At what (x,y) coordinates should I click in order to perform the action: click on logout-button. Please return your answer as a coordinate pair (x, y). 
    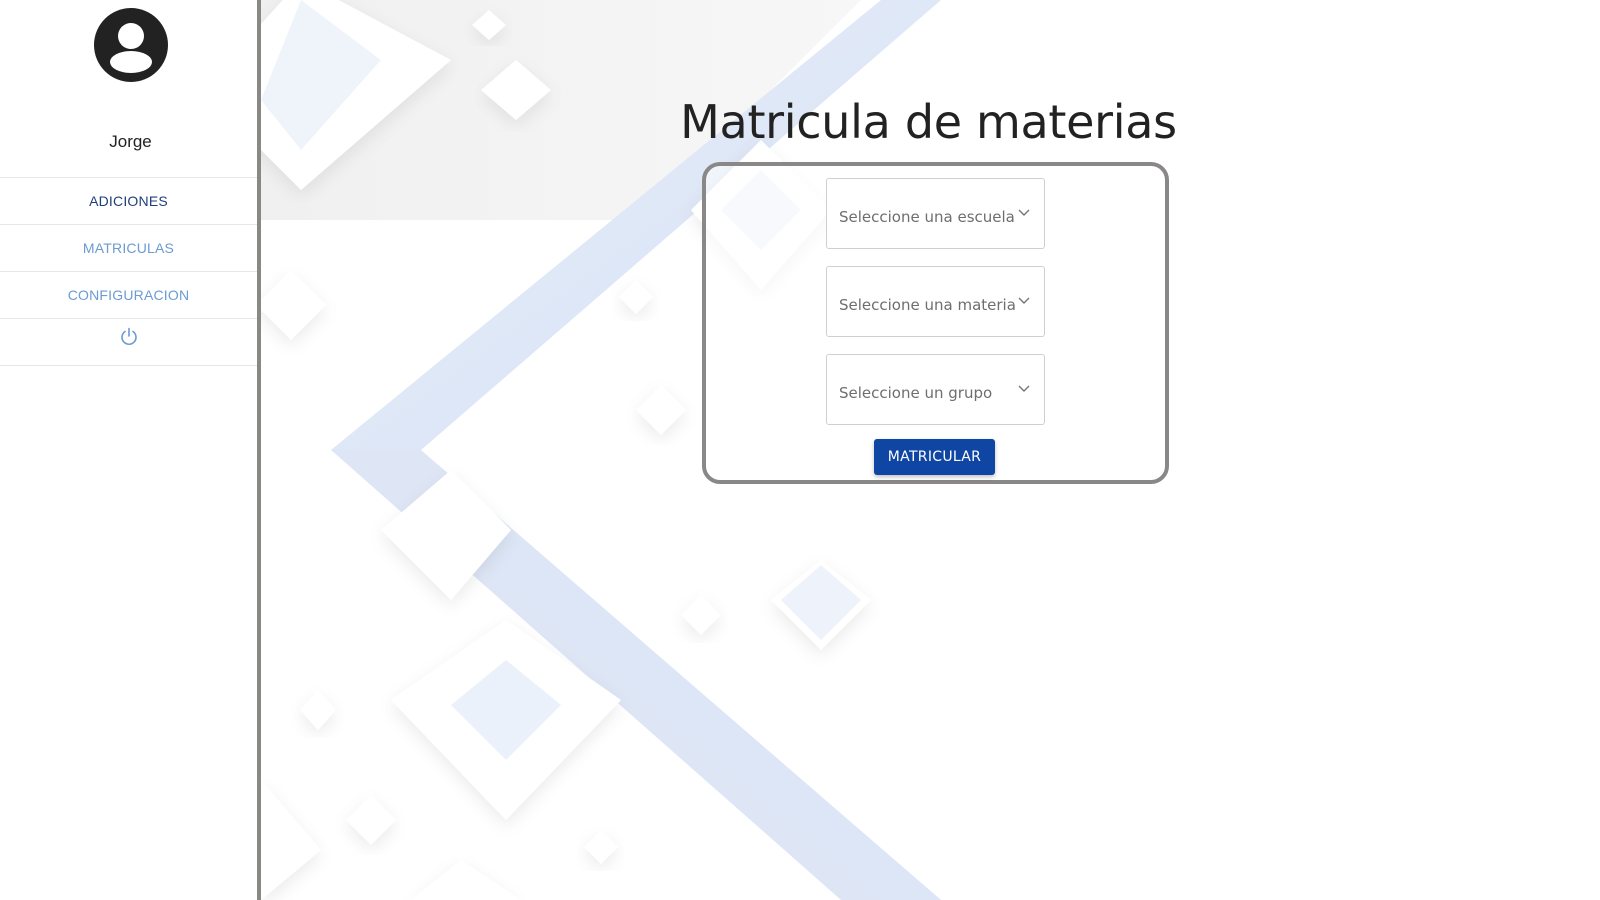
    Looking at the image, I should click on (128, 342).